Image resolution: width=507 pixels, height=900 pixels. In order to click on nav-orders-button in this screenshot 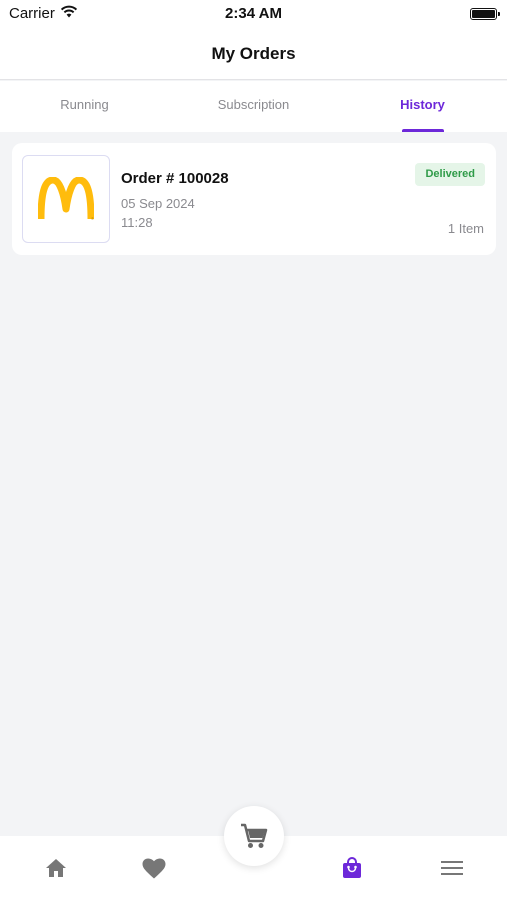, I will do `click(352, 868)`.